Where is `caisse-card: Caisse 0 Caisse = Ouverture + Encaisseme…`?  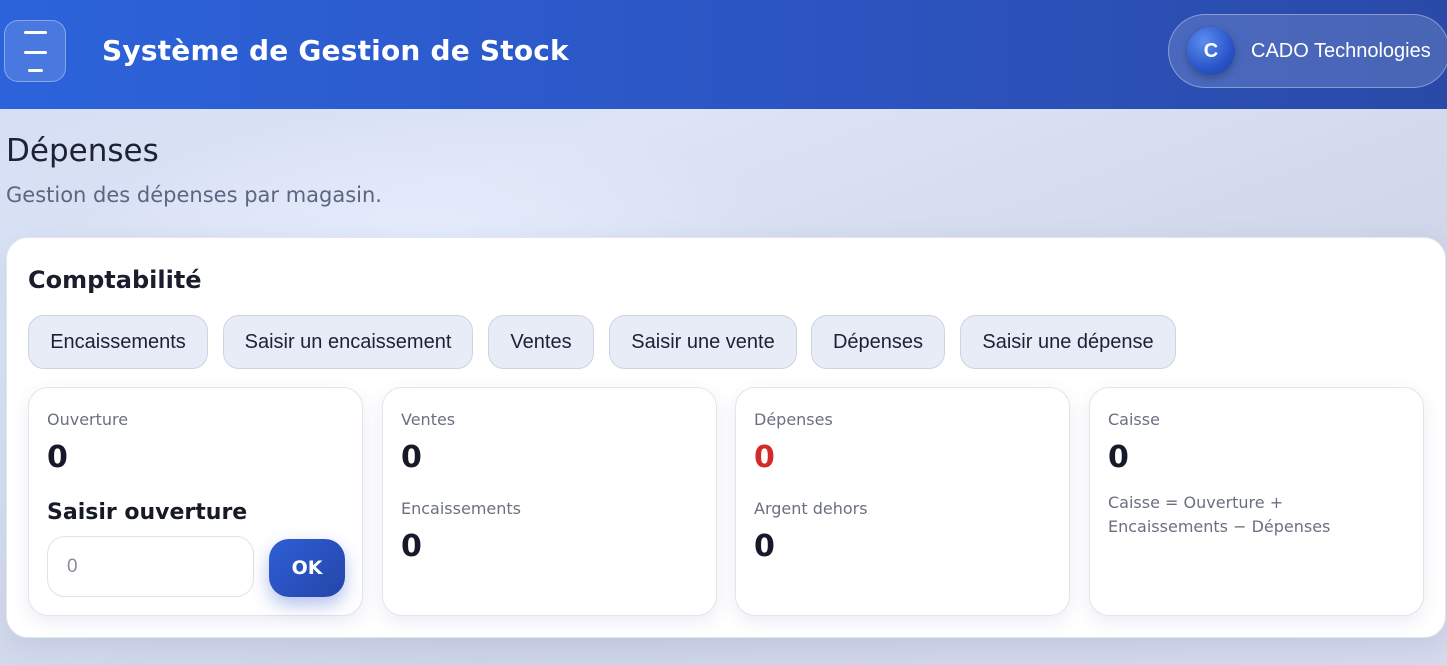 caisse-card: Caisse 0 Caisse = Ouverture + Encaisseme… is located at coordinates (1256, 501).